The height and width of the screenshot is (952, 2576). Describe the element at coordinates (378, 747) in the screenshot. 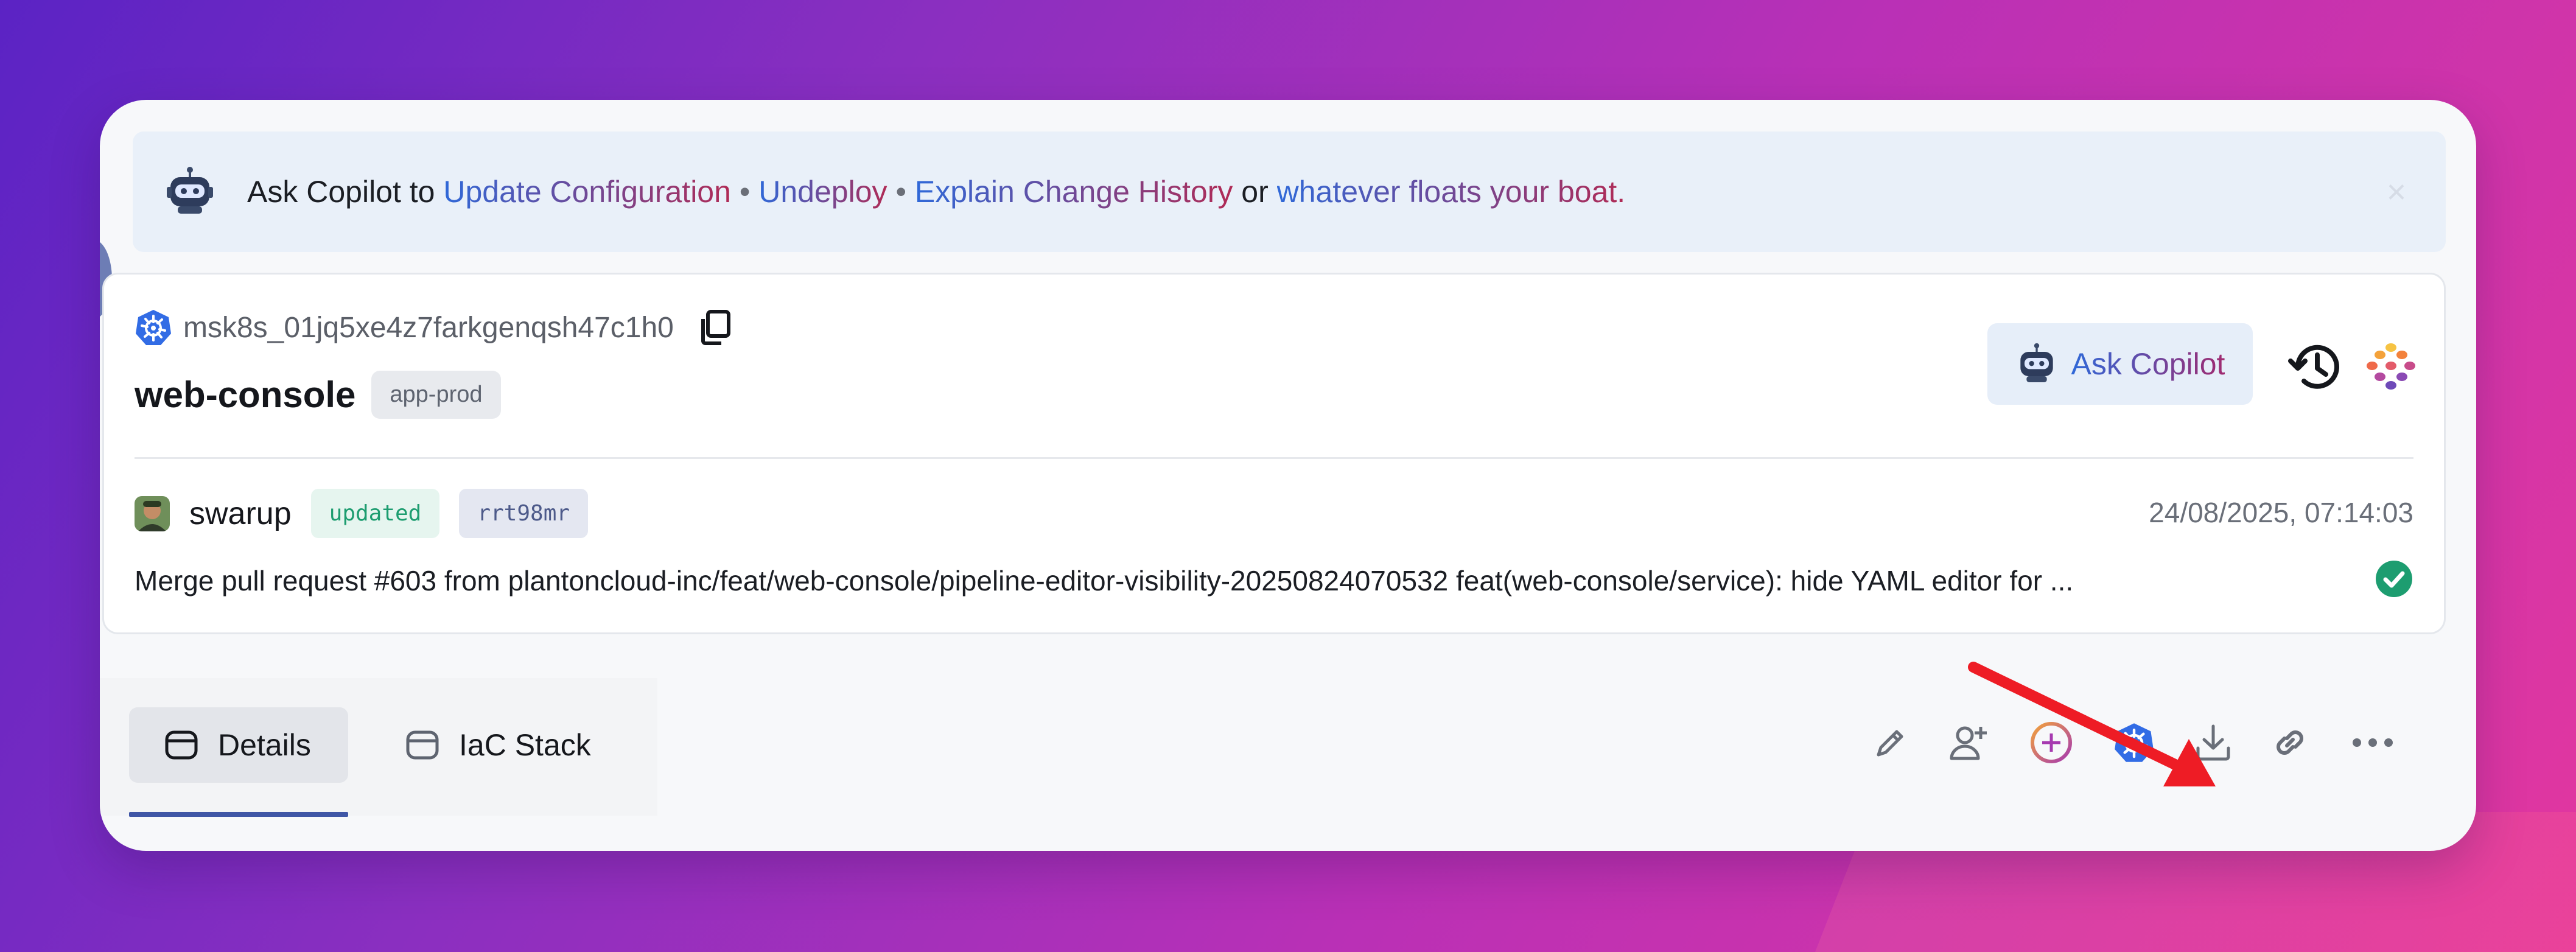

I see `tab-bar: Details IaC Stack` at that location.